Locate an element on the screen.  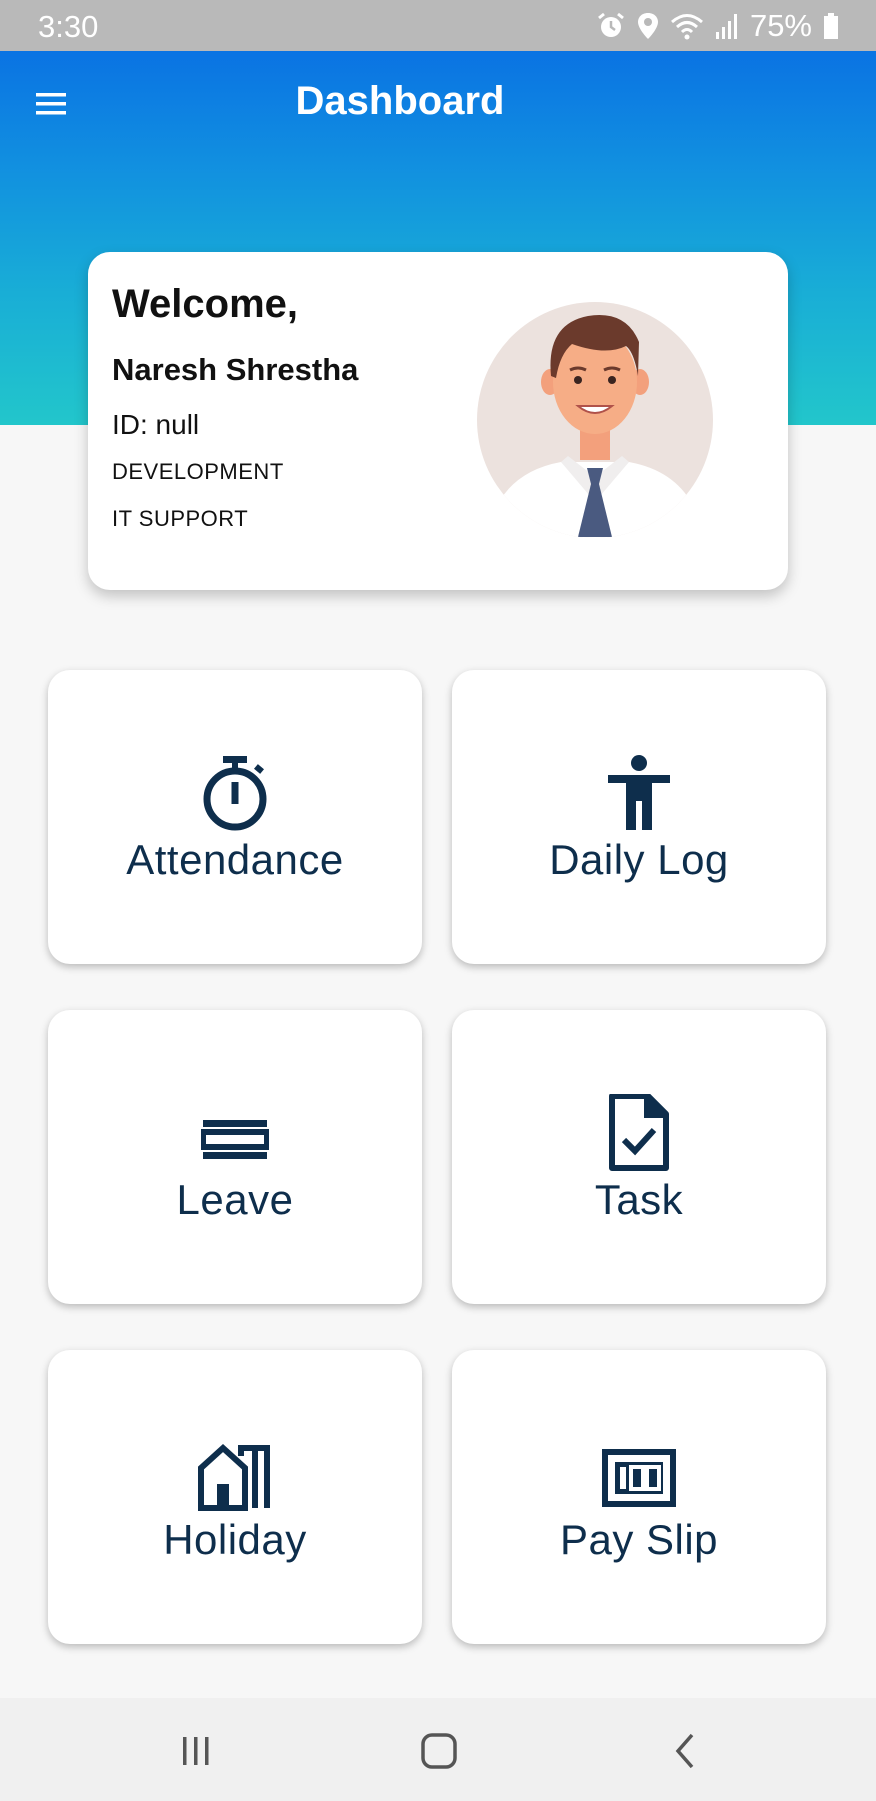
tile-task: Task is located at coordinates (639, 1157).